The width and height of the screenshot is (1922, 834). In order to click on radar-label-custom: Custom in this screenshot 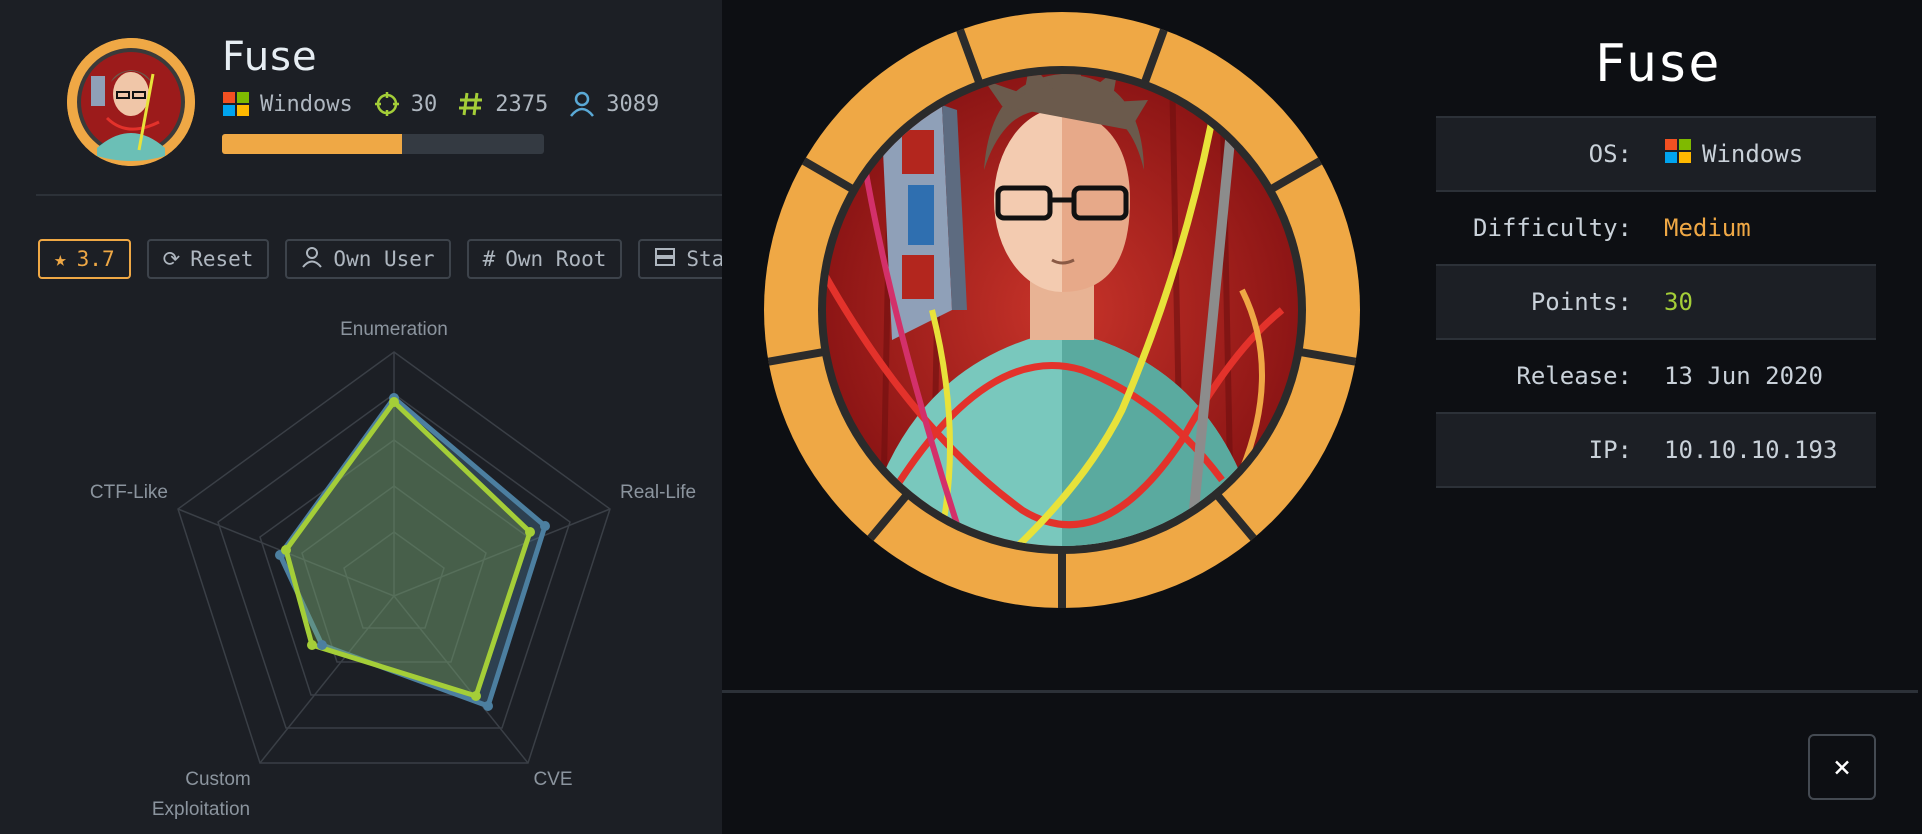, I will do `click(217, 779)`.